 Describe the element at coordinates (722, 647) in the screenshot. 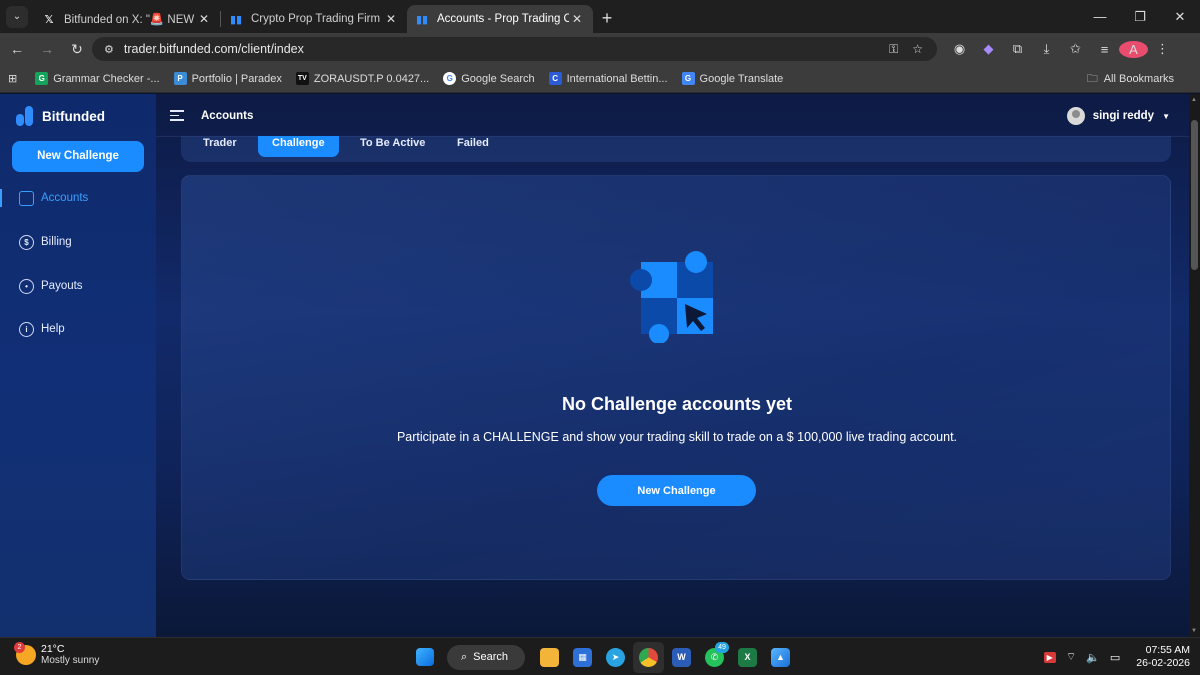

I see `whatsapp-badge: 49` at that location.